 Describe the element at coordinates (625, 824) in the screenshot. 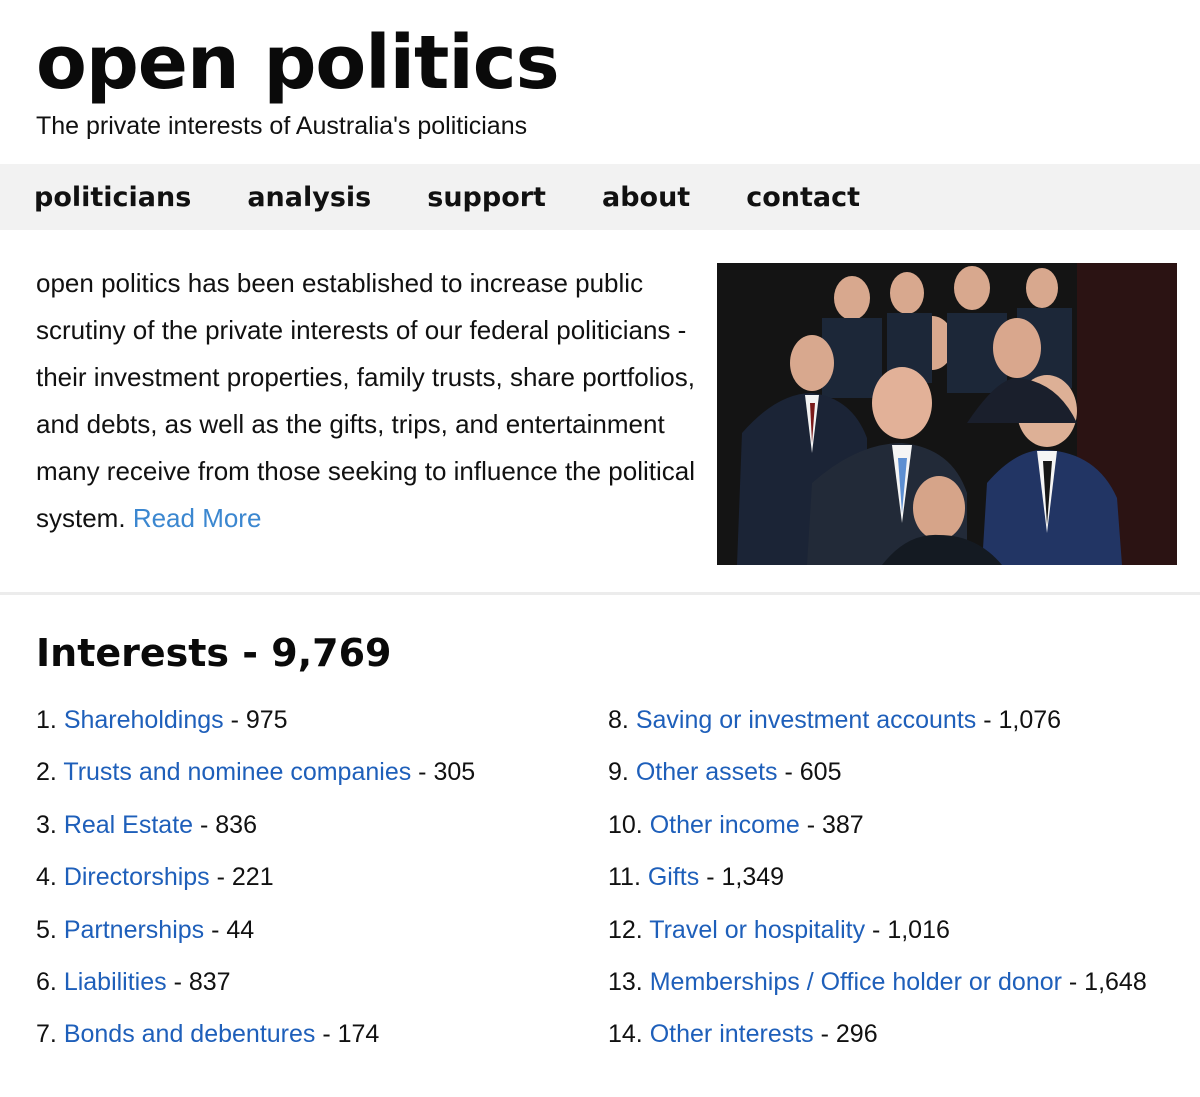

I see `item-number: 10.` at that location.